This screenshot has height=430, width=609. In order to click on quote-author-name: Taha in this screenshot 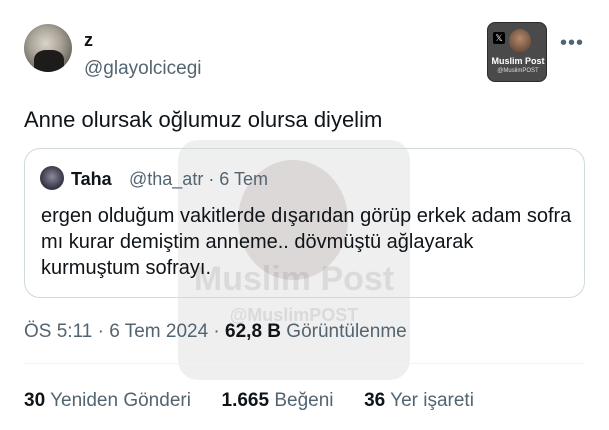, I will do `click(91, 179)`.